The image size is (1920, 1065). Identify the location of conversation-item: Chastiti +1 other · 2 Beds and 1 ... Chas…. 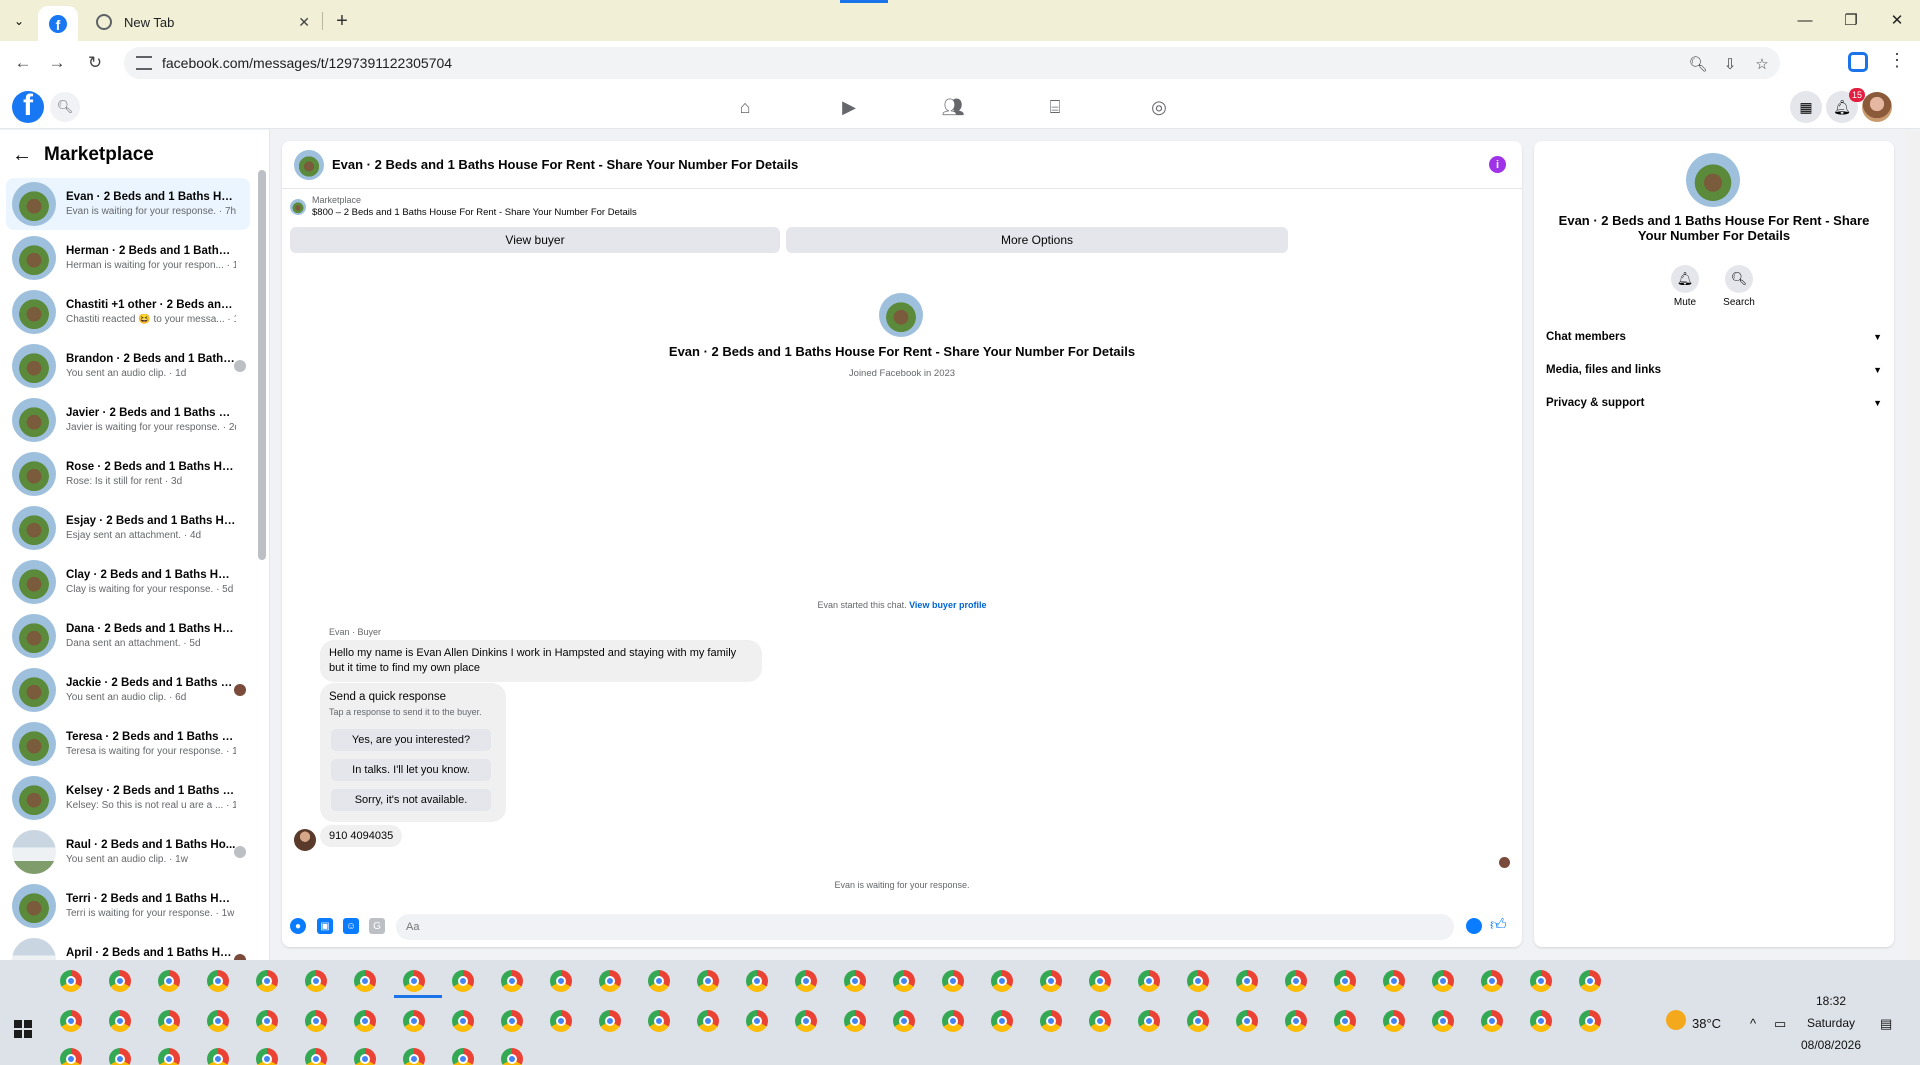
(128, 312).